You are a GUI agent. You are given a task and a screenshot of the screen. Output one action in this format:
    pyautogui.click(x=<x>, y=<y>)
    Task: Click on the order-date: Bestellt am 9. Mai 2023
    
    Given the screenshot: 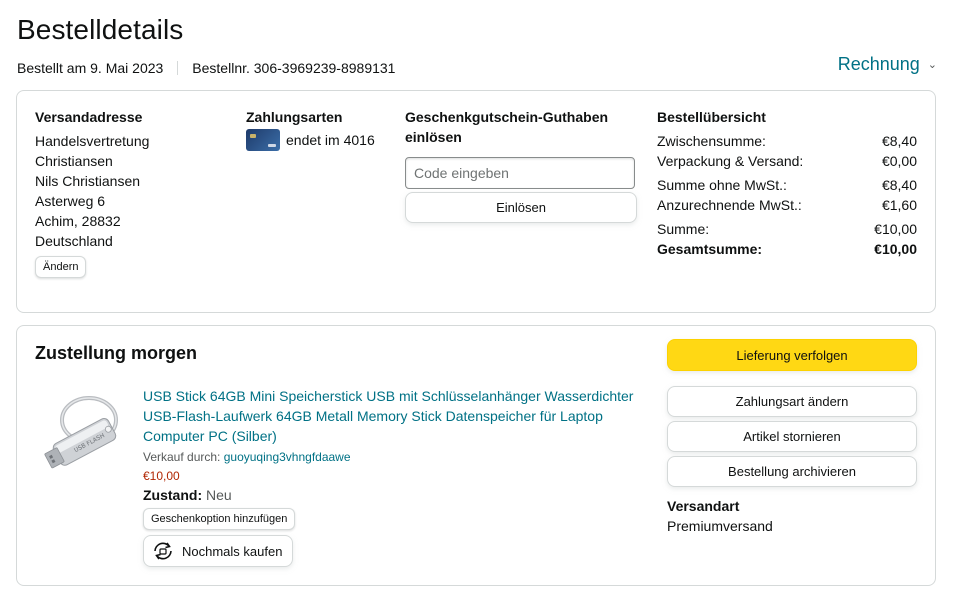 What is the action you would take?
    pyautogui.click(x=90, y=68)
    